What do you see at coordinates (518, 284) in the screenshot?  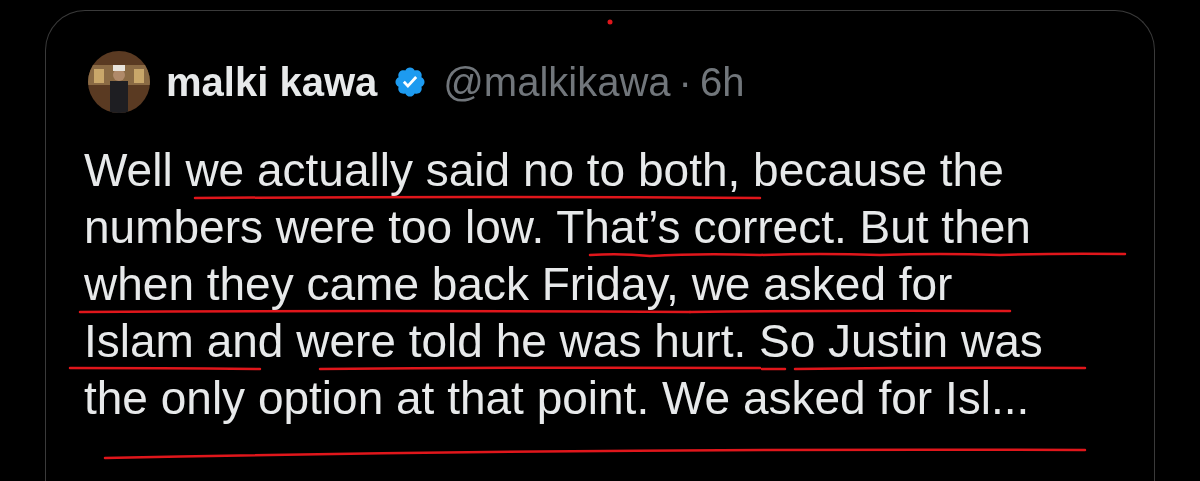 I see `post-text-line: when they came back Friday, we asked for` at bounding box center [518, 284].